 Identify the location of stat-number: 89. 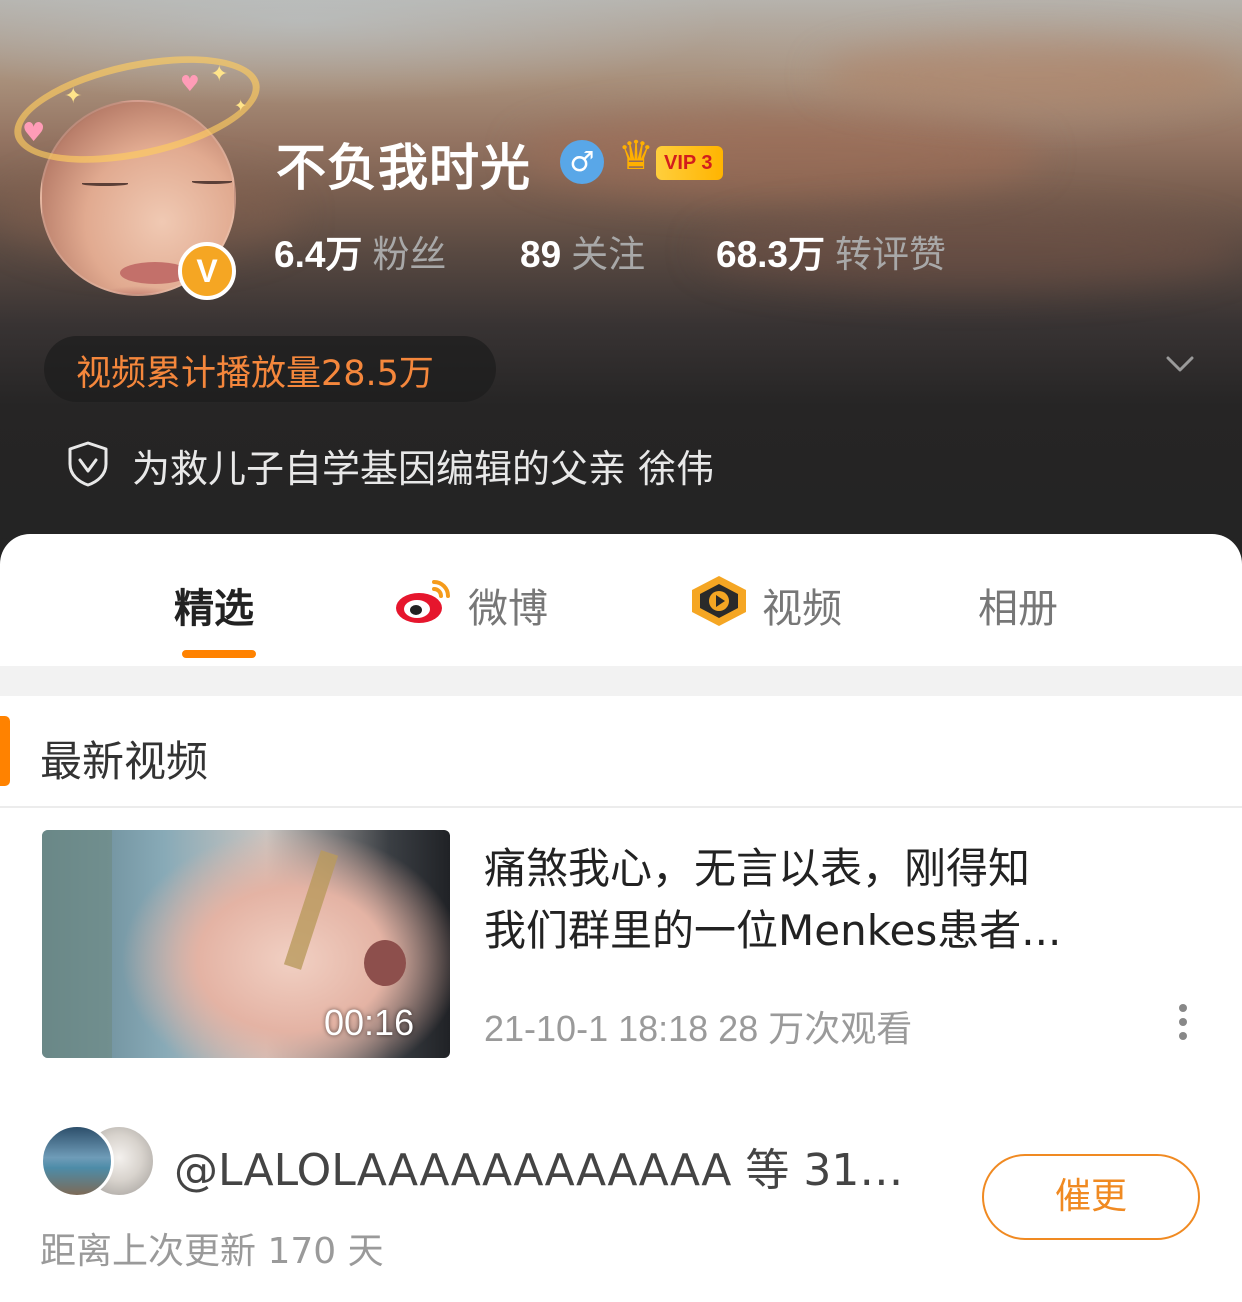
(541, 254).